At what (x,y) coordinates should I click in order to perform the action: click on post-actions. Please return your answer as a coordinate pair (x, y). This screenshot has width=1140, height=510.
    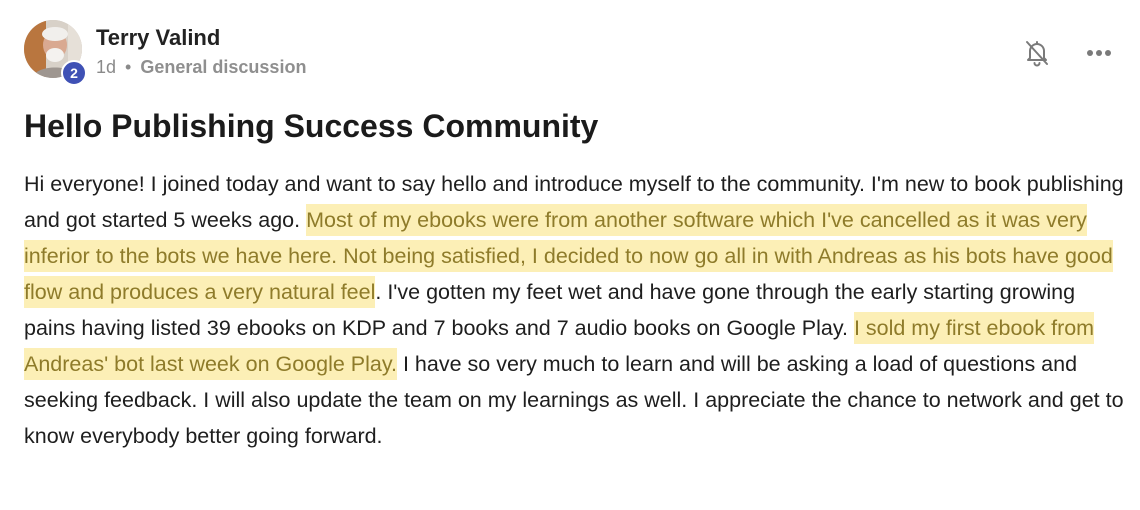
    Looking at the image, I should click on (1068, 53).